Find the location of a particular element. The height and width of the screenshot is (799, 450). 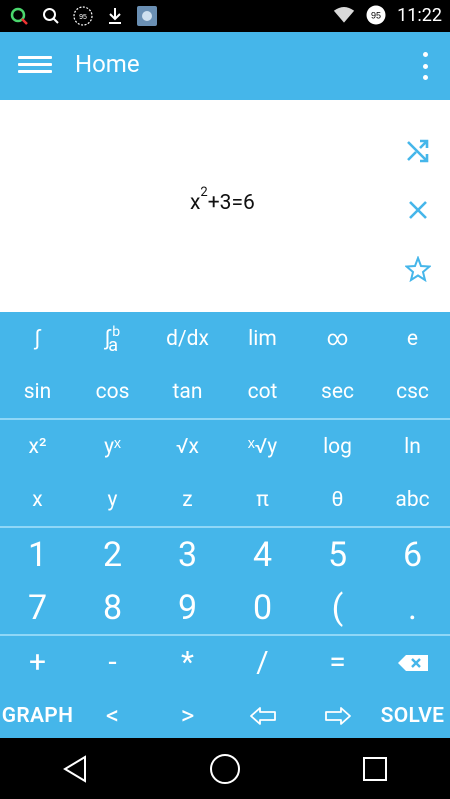

back-icon is located at coordinates (75, 769).